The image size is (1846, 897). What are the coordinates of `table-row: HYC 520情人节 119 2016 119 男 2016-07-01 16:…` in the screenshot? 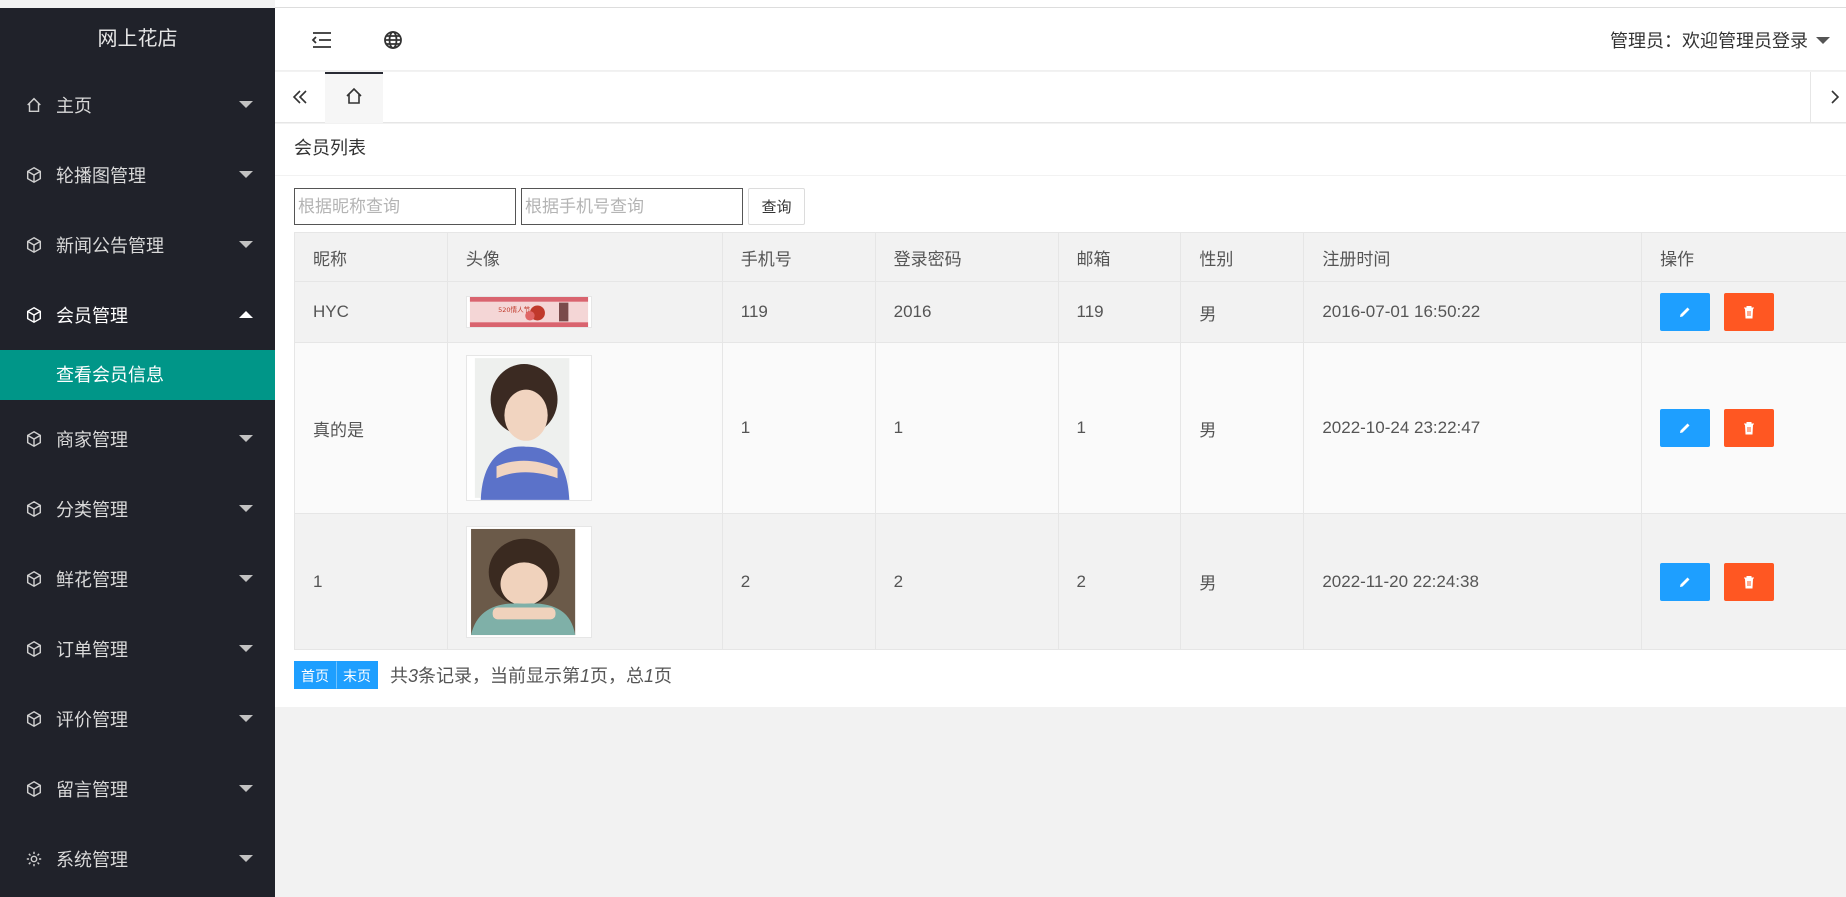 It's located at (1070, 312).